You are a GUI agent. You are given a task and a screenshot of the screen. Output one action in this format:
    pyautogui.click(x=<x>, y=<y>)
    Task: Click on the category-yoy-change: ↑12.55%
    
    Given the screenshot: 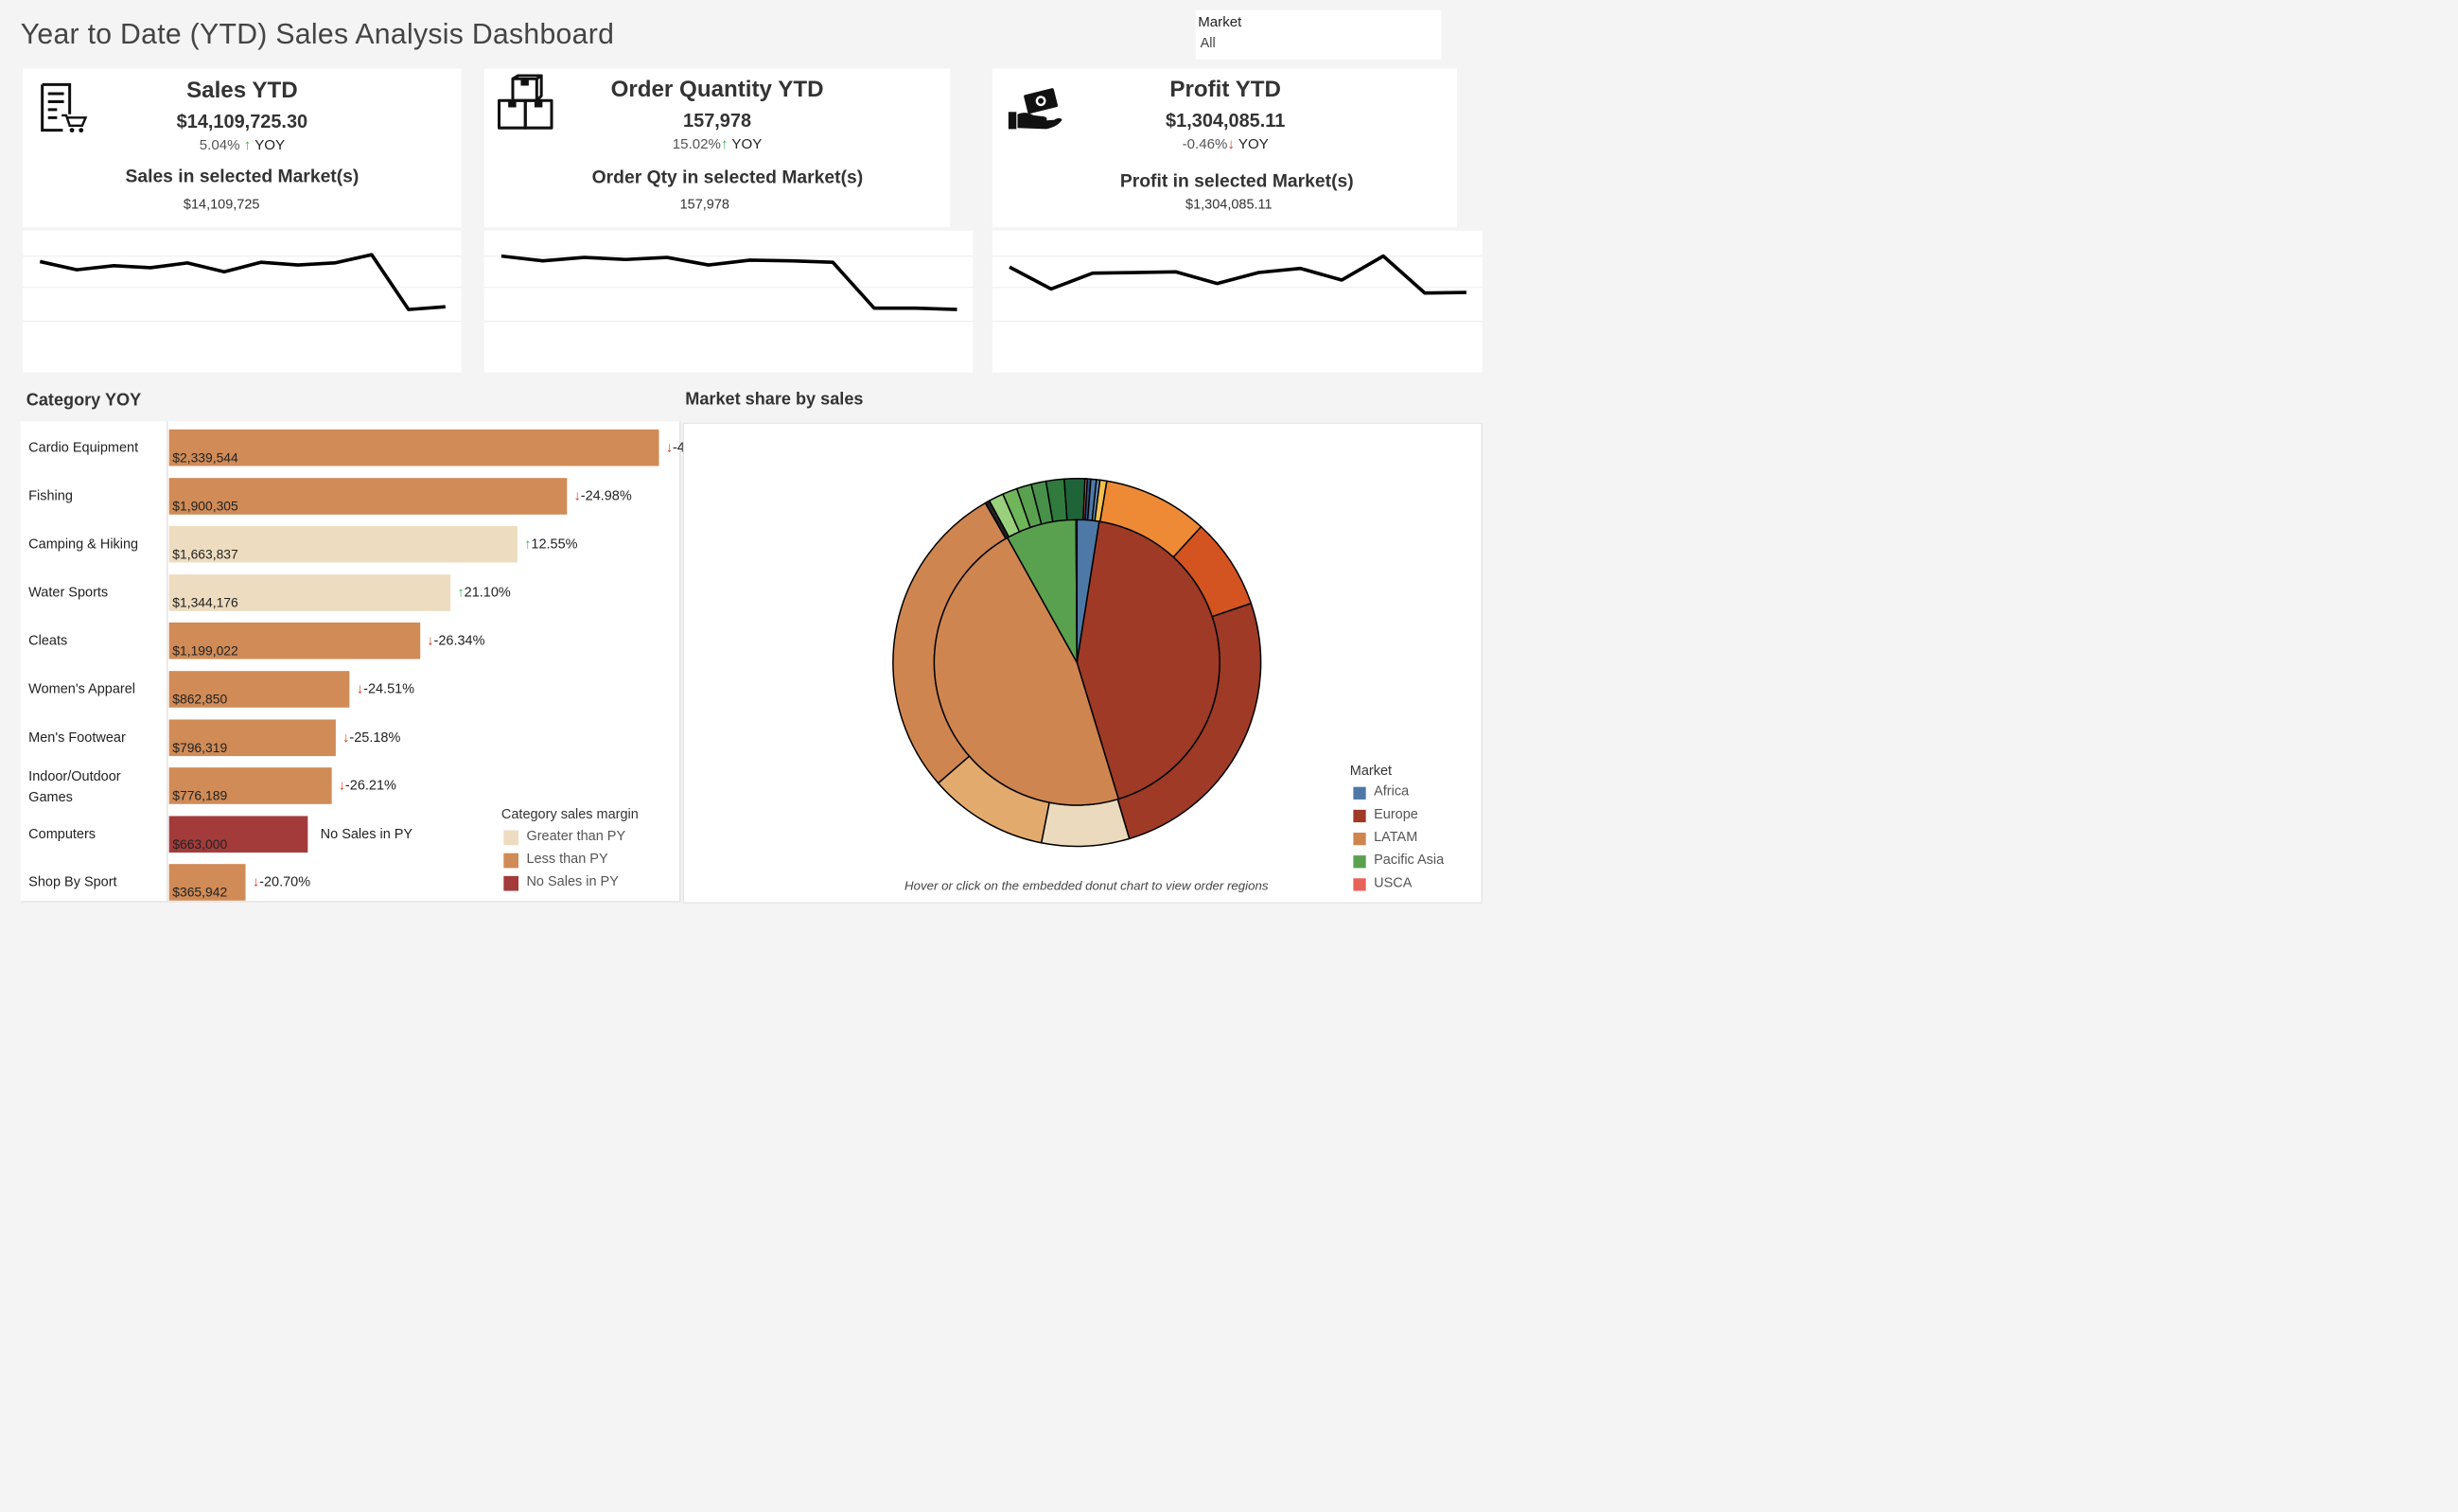 What is the action you would take?
    pyautogui.click(x=550, y=545)
    